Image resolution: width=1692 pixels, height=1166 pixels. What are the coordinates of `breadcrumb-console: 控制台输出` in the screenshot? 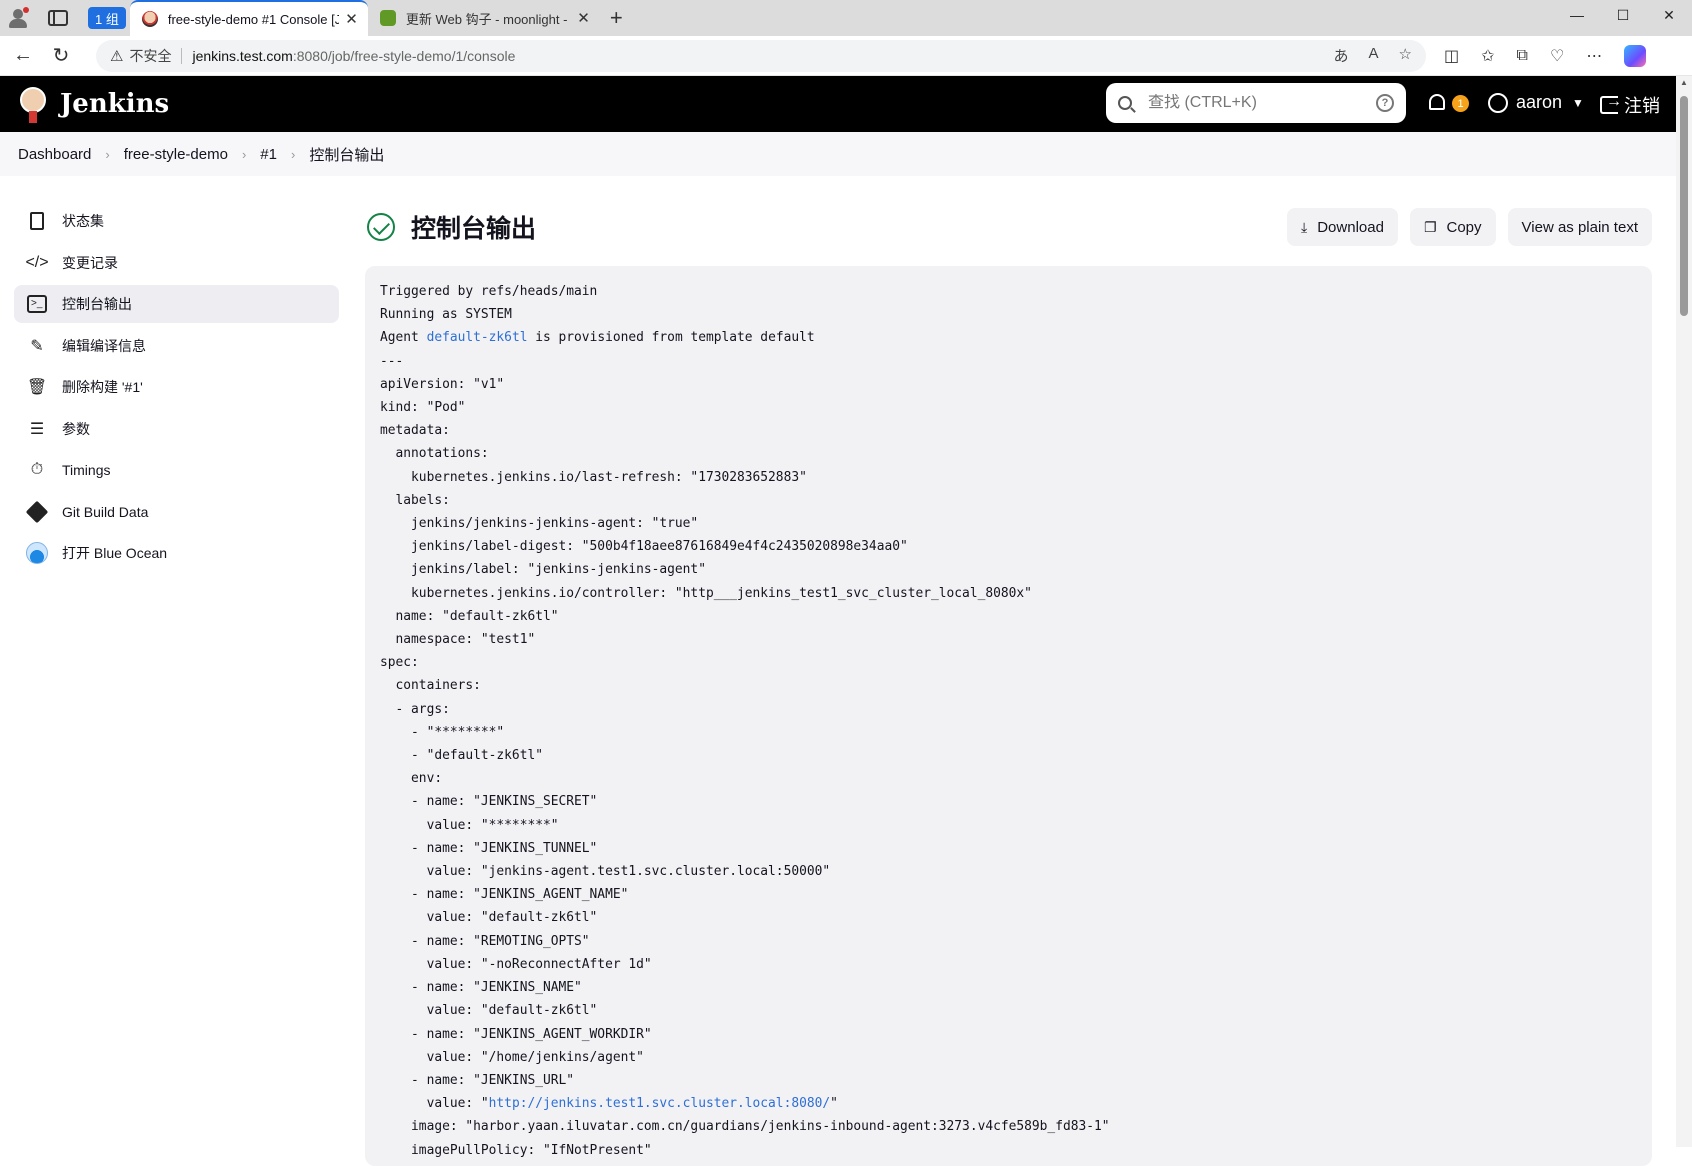 It's located at (346, 154).